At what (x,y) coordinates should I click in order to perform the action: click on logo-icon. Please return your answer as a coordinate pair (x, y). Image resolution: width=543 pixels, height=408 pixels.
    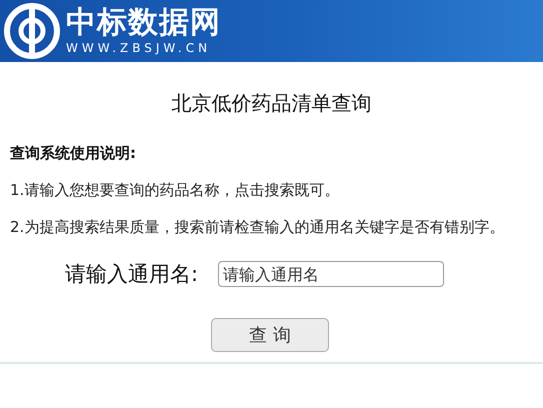
    Looking at the image, I should click on (32, 31).